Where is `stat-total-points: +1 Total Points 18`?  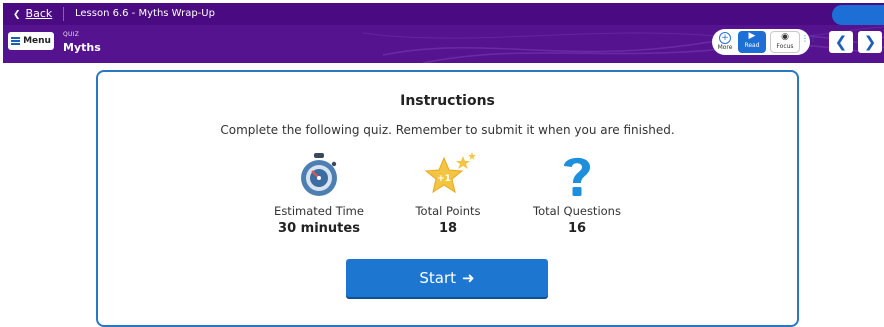 stat-total-points: +1 Total Points 18 is located at coordinates (448, 194).